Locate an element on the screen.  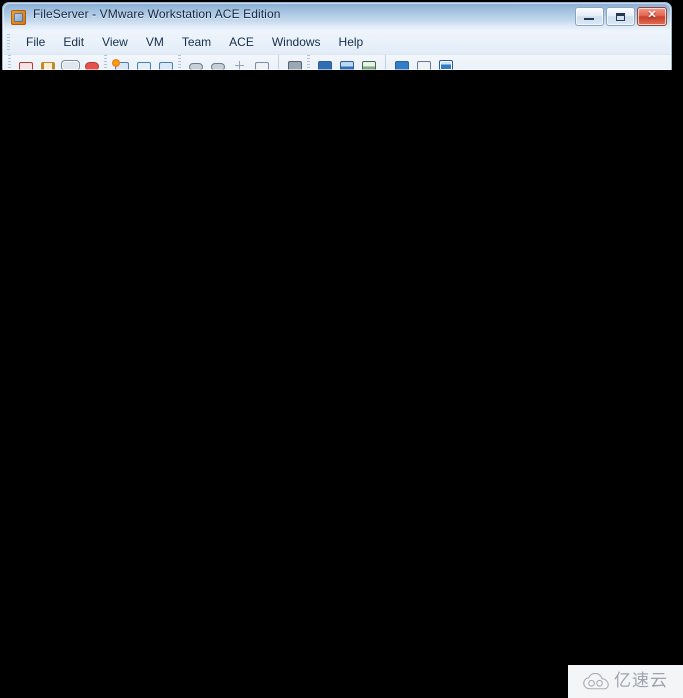
disk-icon is located at coordinates (196, 62).